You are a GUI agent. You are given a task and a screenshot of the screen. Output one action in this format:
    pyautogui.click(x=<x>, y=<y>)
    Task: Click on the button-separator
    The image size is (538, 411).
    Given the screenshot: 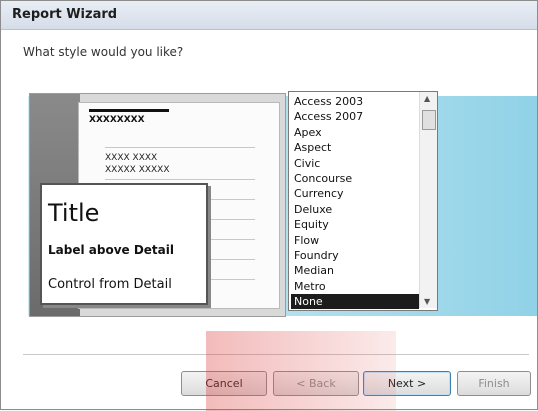 What is the action you would take?
    pyautogui.click(x=276, y=354)
    